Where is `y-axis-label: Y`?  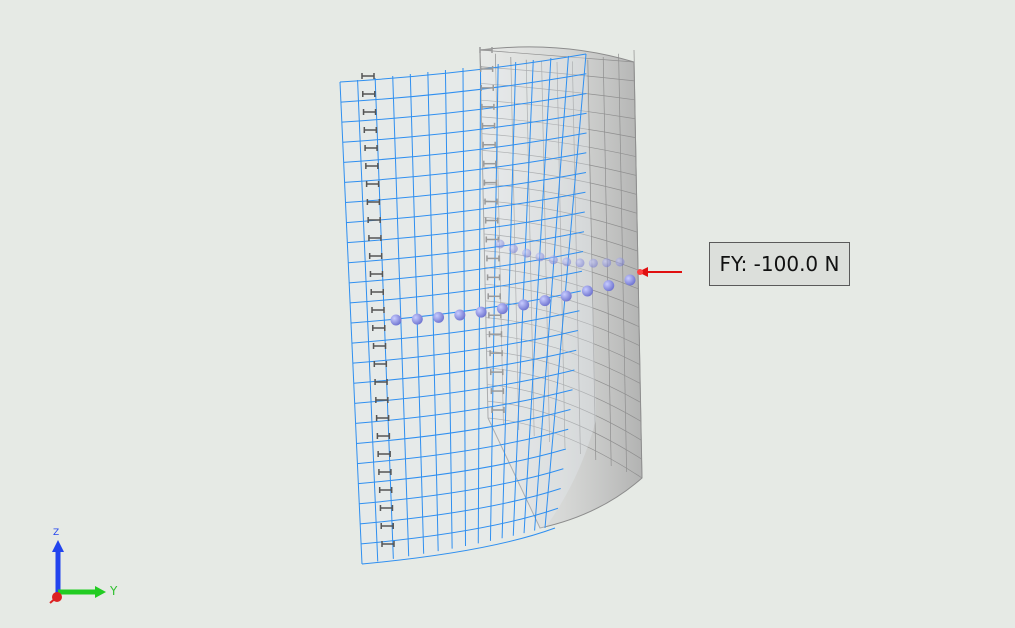
y-axis-label: Y is located at coordinates (114, 591).